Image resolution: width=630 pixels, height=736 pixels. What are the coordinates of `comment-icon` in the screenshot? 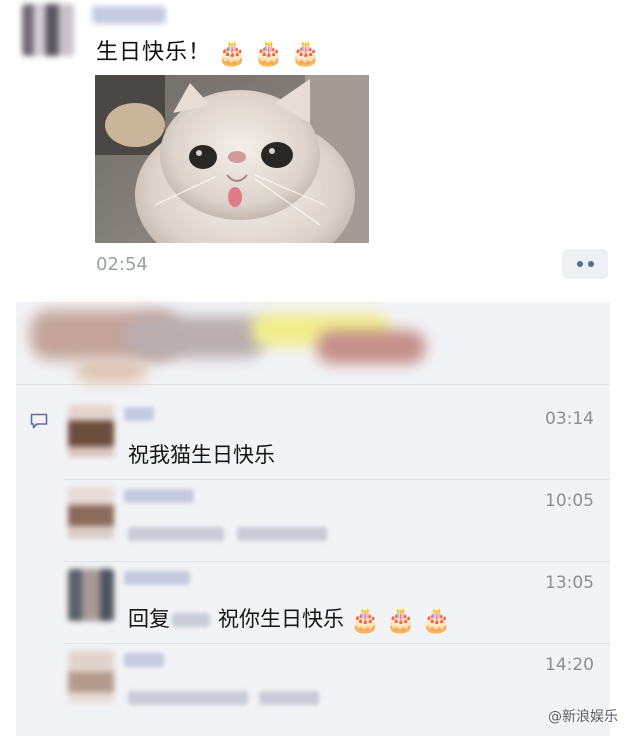 It's located at (39, 421).